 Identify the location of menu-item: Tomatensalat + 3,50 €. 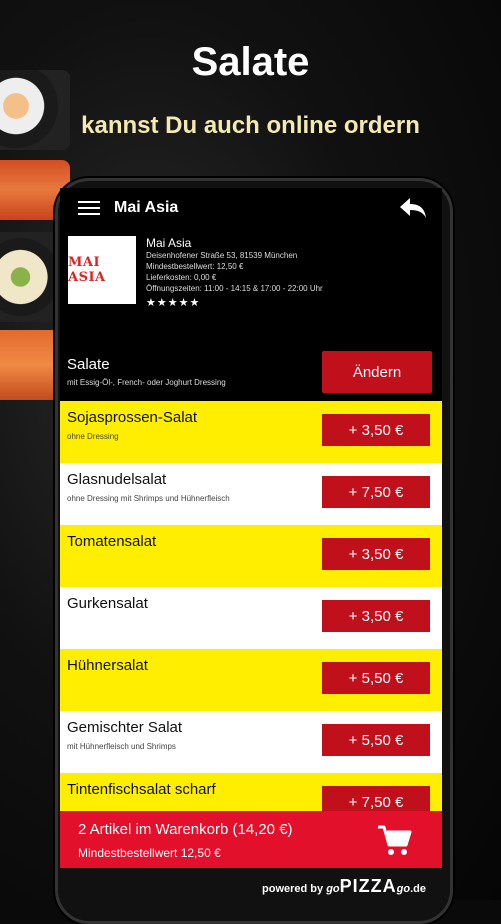
(251, 556).